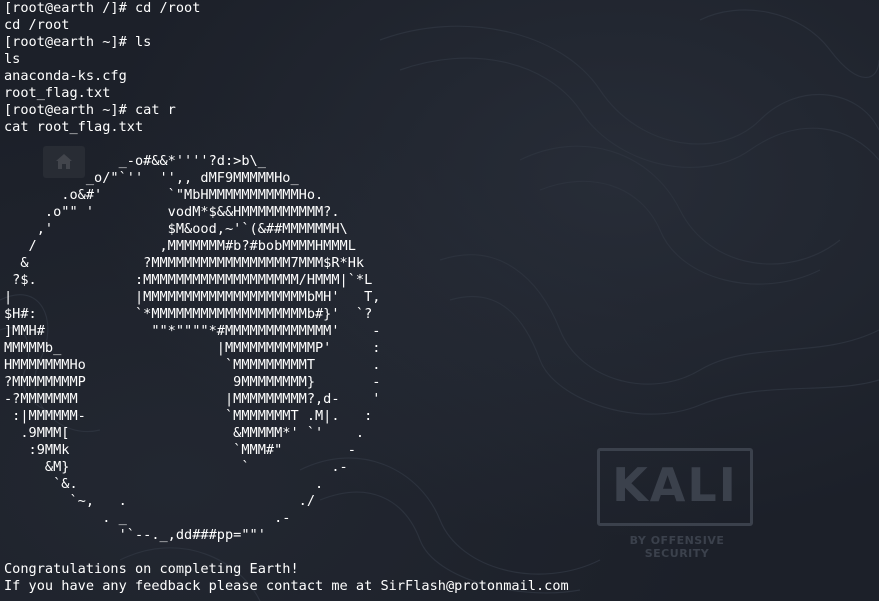 The height and width of the screenshot is (601, 879). What do you see at coordinates (176, 229) in the screenshot?
I see `terminal-line: ,' $M&ood,~'`(&##MMMMMMH\` at bounding box center [176, 229].